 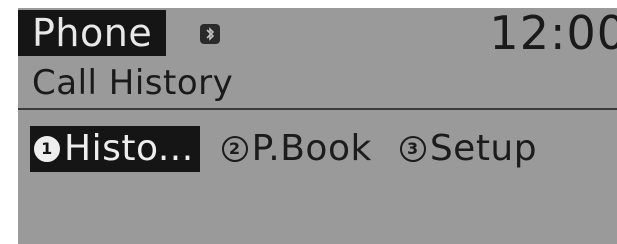 I want to click on number-2-icon: 2, so click(x=234, y=149).